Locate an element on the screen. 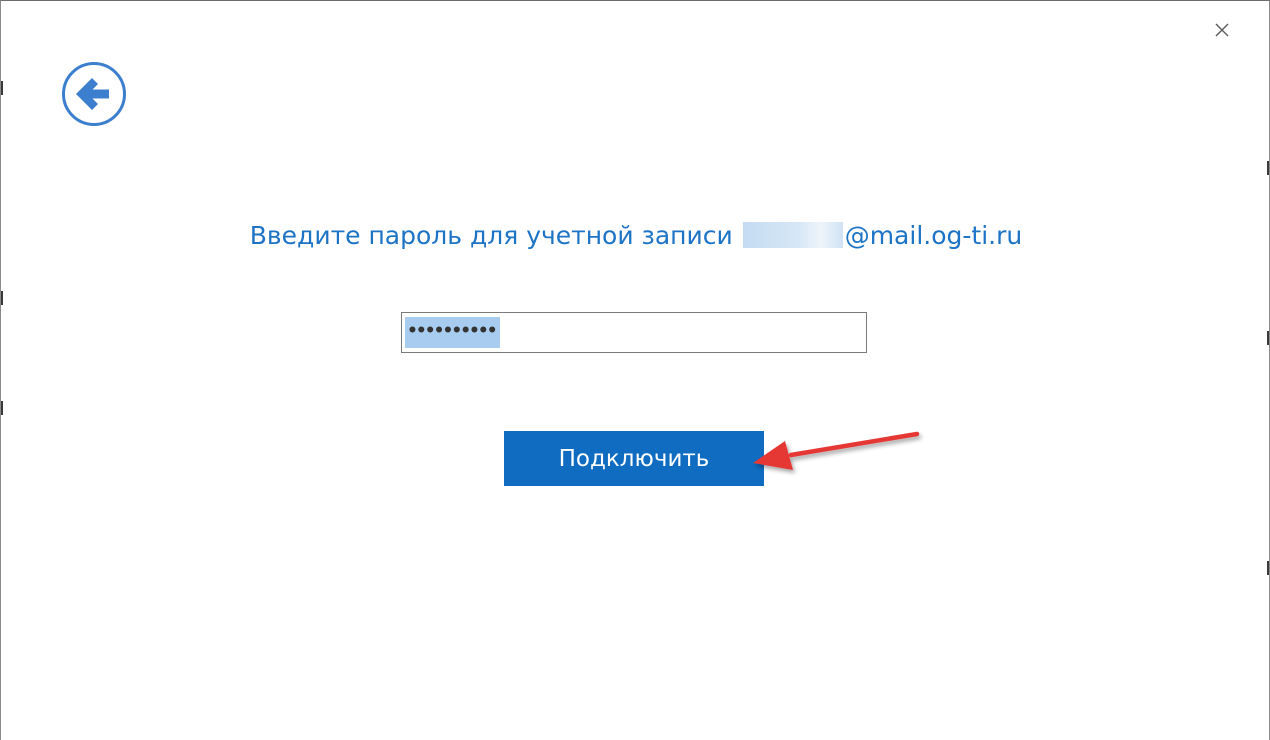 The width and height of the screenshot is (1270, 740). password-input: •••••••••• is located at coordinates (634, 332).